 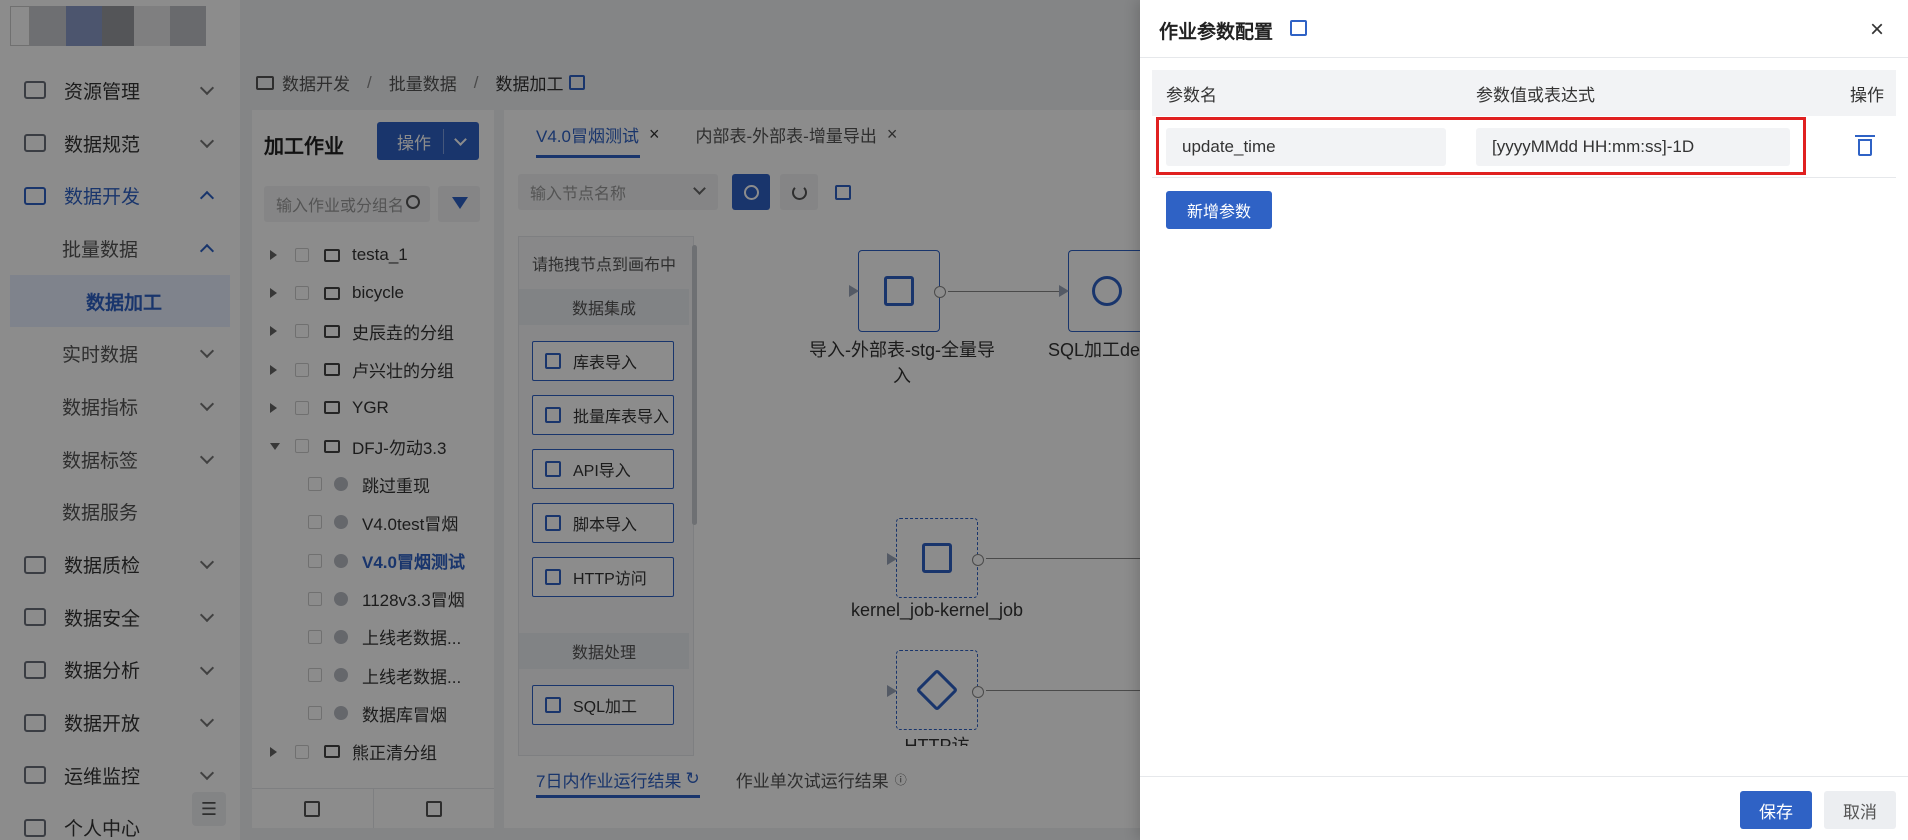 What do you see at coordinates (1298, 28) in the screenshot?
I see `book-icon` at bounding box center [1298, 28].